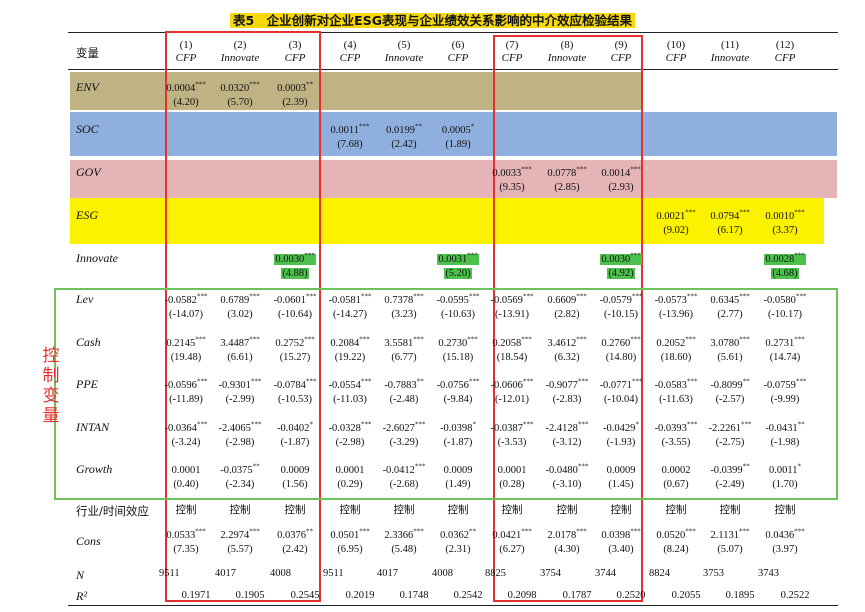  Describe the element at coordinates (458, 427) in the screenshot. I see `coef-value: -0.0398*` at that location.